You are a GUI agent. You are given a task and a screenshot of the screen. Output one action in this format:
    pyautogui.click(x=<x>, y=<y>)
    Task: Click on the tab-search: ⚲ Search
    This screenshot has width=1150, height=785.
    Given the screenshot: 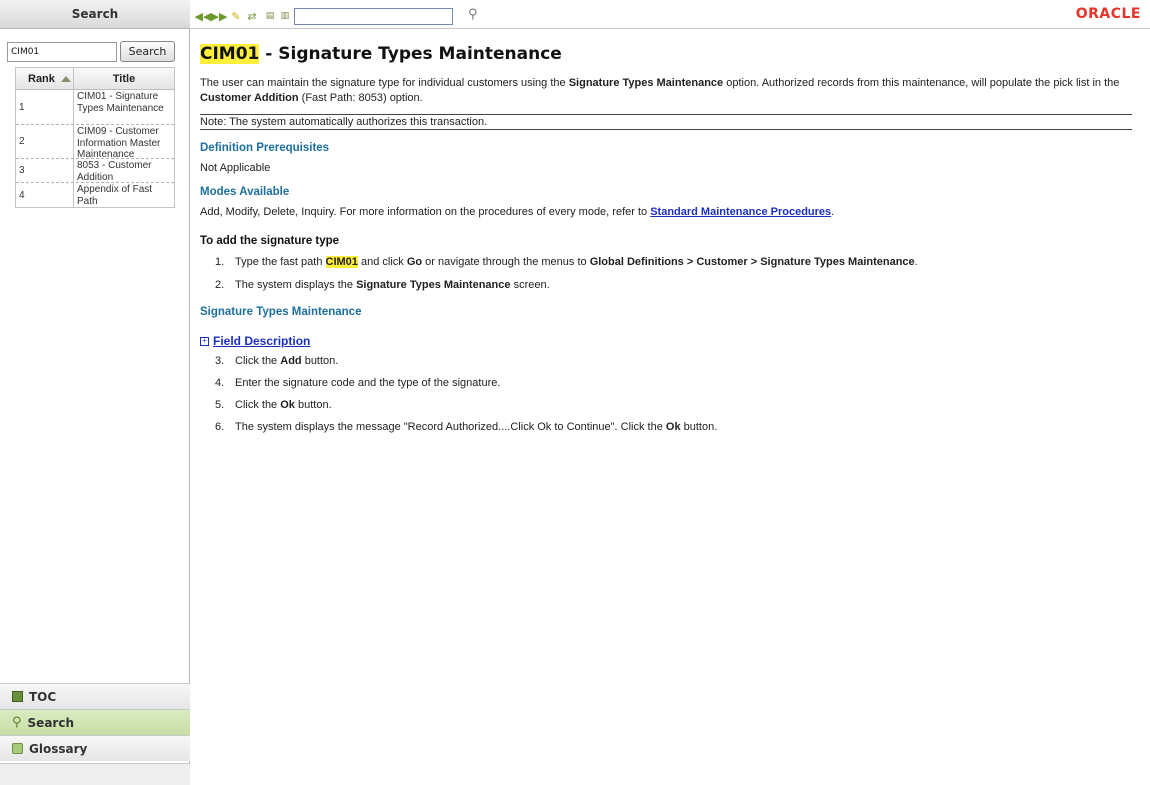 What is the action you would take?
    pyautogui.click(x=95, y=722)
    